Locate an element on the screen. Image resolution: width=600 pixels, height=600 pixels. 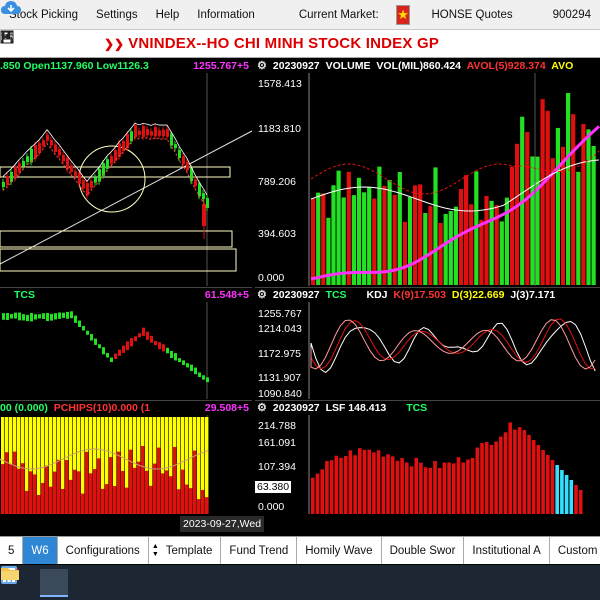
cloud-icon is located at coordinates (145, 12).